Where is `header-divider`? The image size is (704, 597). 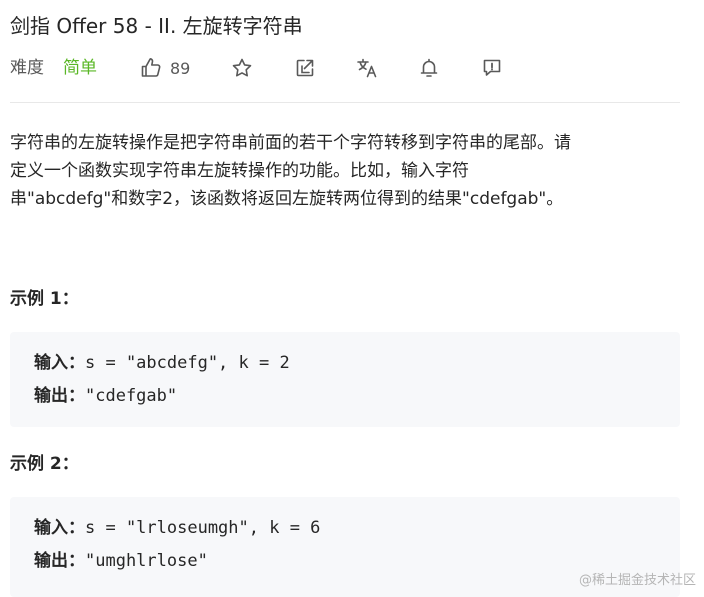 header-divider is located at coordinates (345, 102).